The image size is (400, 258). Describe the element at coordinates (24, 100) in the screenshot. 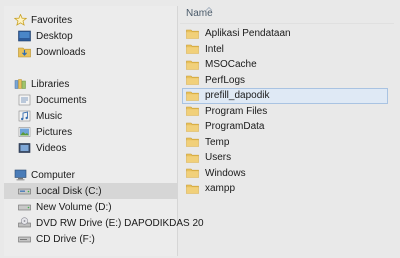

I see `documents-icon` at that location.